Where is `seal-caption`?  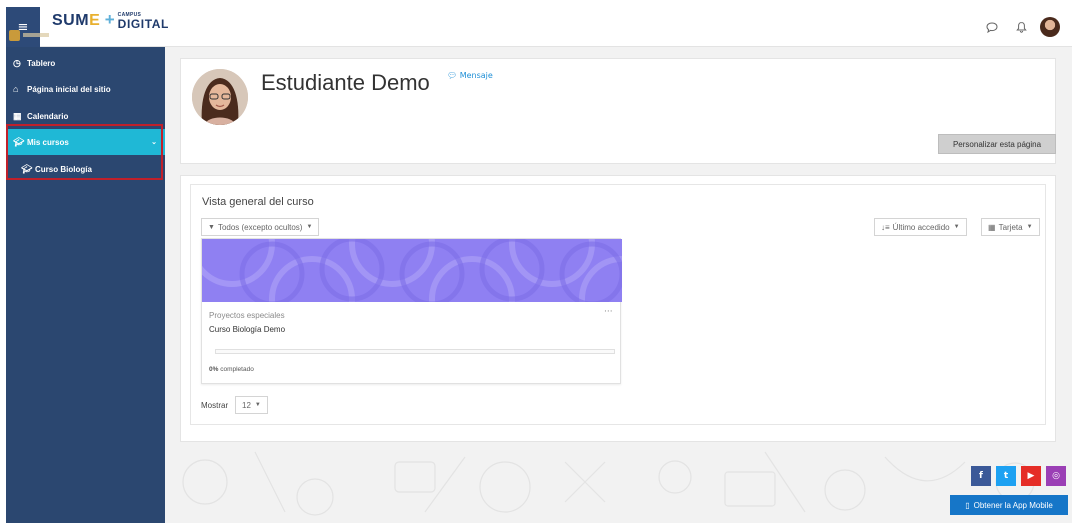
seal-caption is located at coordinates (36, 35).